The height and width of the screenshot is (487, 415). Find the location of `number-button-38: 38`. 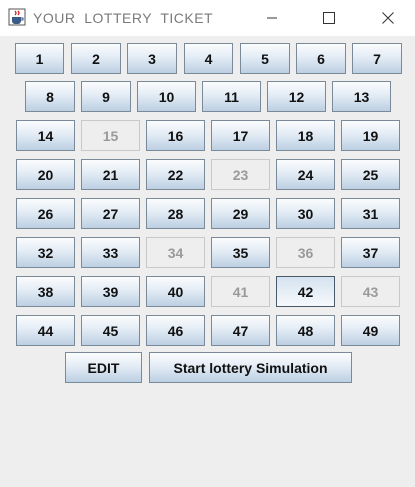

number-button-38: 38 is located at coordinates (45, 291).